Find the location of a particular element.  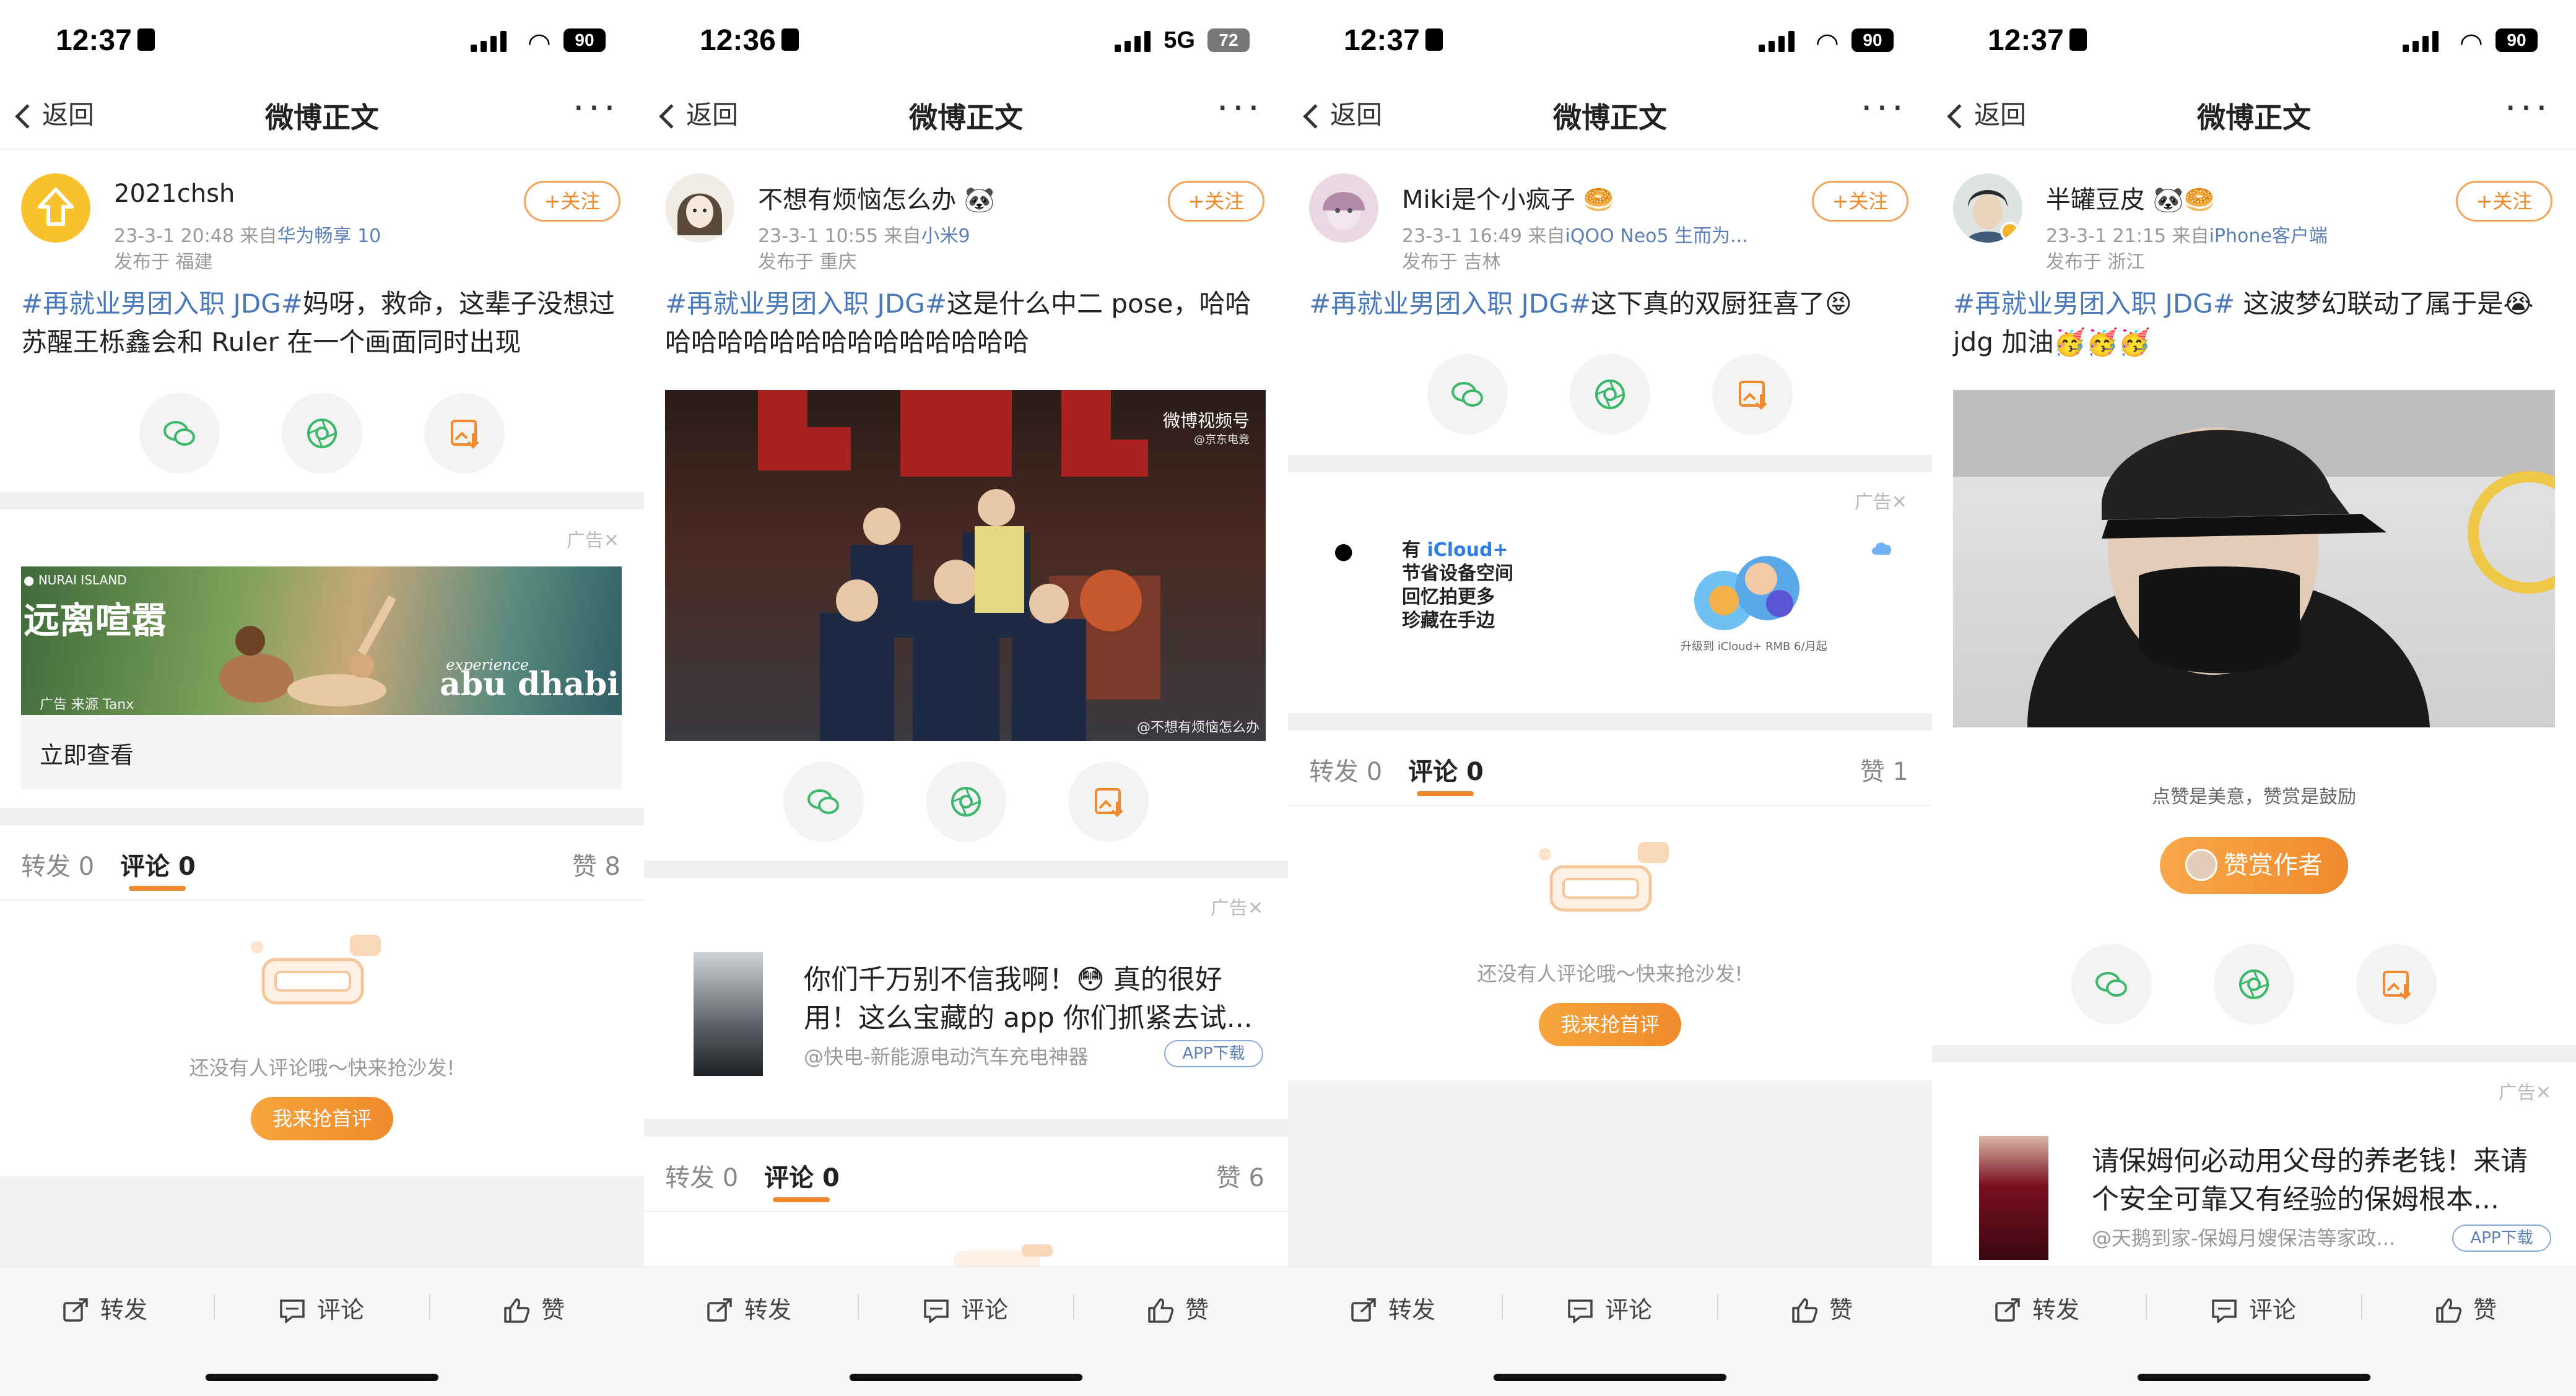

page-background is located at coordinates (322, 1221).